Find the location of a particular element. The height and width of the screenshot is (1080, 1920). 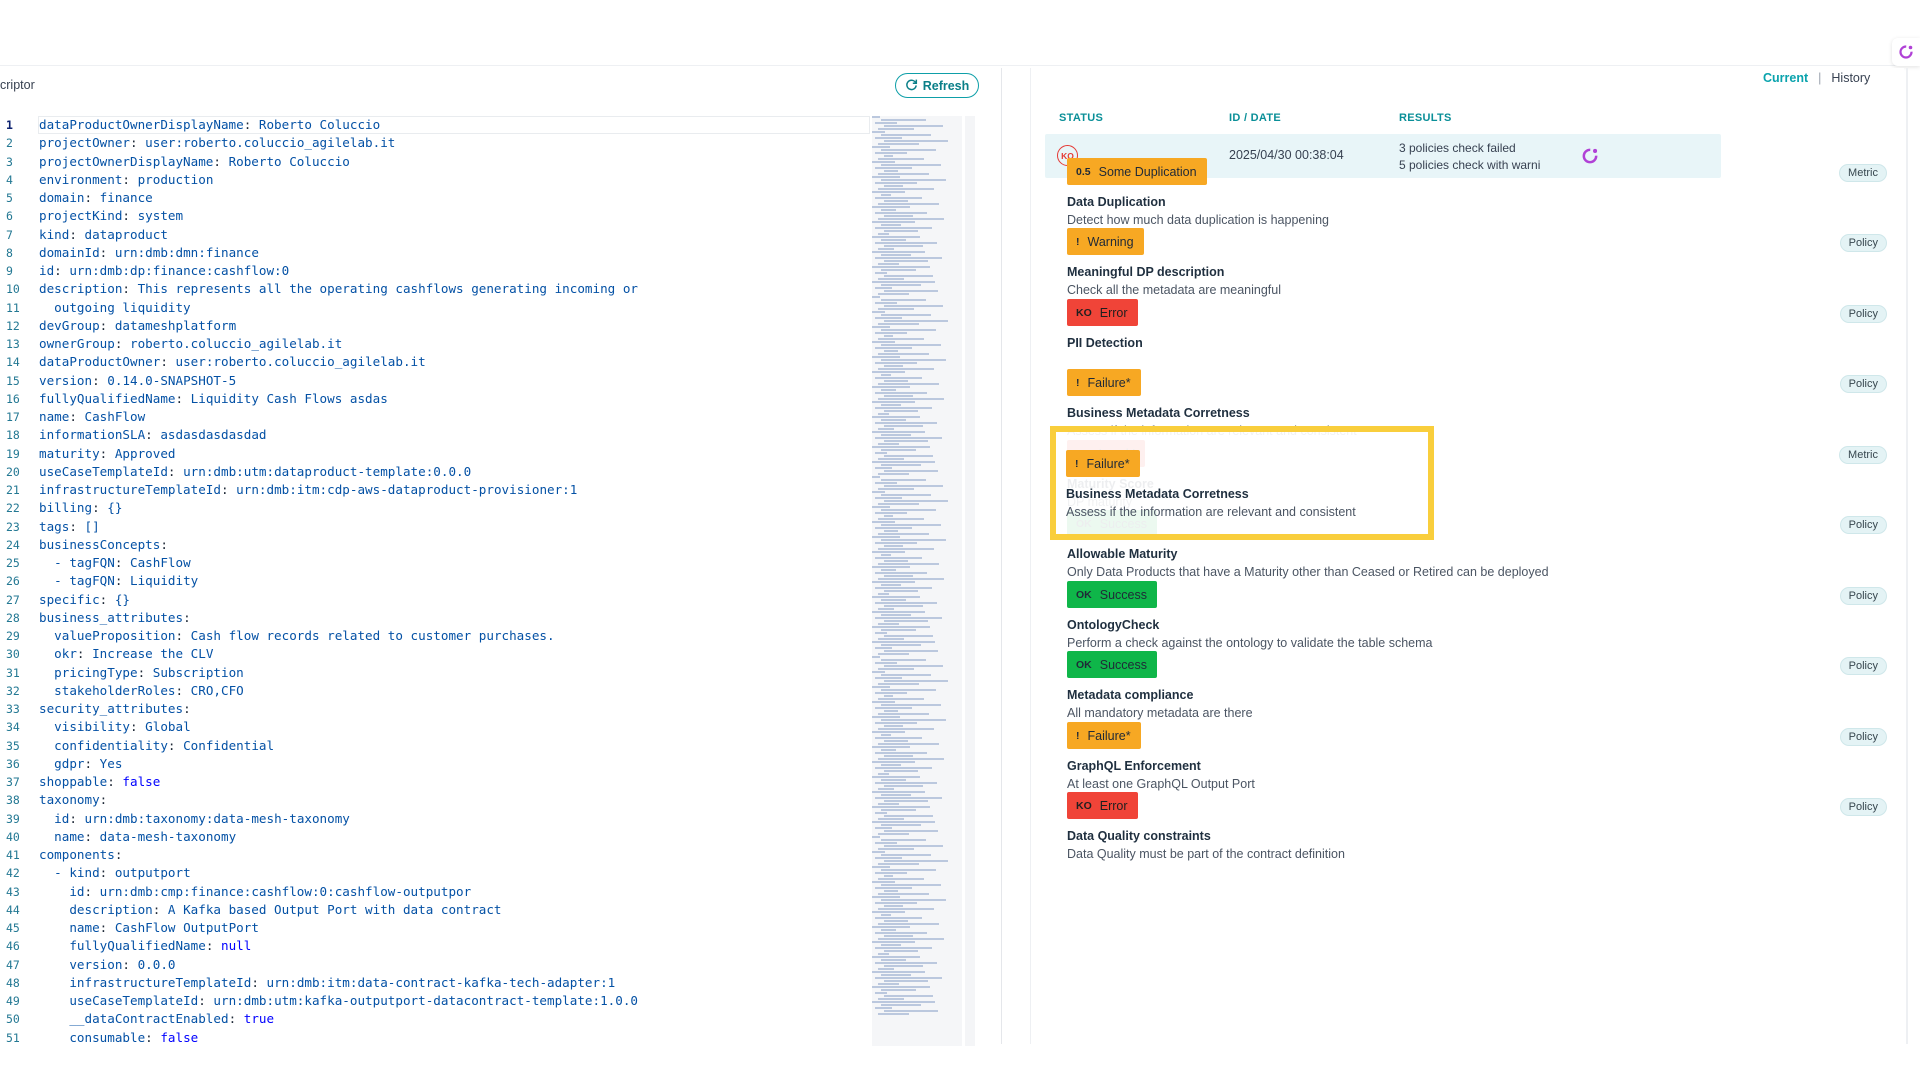

code-line: 28 business_attributes: is located at coordinates (435, 618).